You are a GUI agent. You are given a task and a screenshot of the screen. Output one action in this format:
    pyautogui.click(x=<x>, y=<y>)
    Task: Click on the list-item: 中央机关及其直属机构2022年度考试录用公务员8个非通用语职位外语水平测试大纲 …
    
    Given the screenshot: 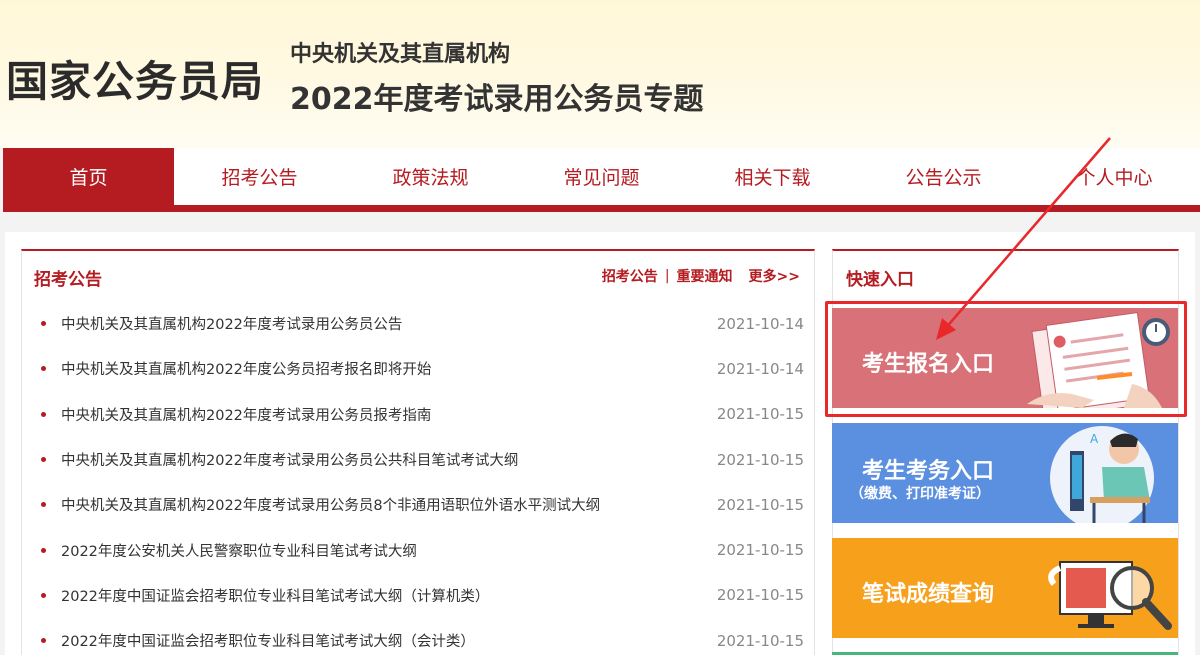 What is the action you would take?
    pyautogui.click(x=420, y=504)
    